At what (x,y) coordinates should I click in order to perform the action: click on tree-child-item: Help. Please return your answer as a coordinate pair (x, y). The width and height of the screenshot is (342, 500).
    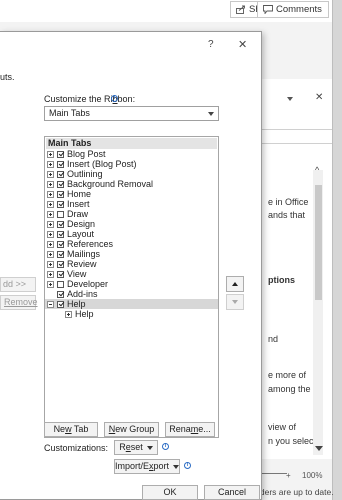
    Looking at the image, I should click on (131, 314).